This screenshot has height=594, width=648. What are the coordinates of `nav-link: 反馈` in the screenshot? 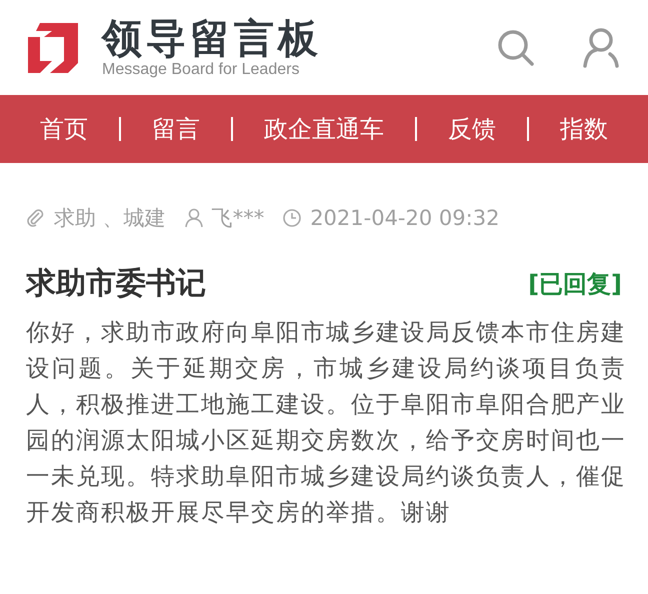 It's located at (472, 129).